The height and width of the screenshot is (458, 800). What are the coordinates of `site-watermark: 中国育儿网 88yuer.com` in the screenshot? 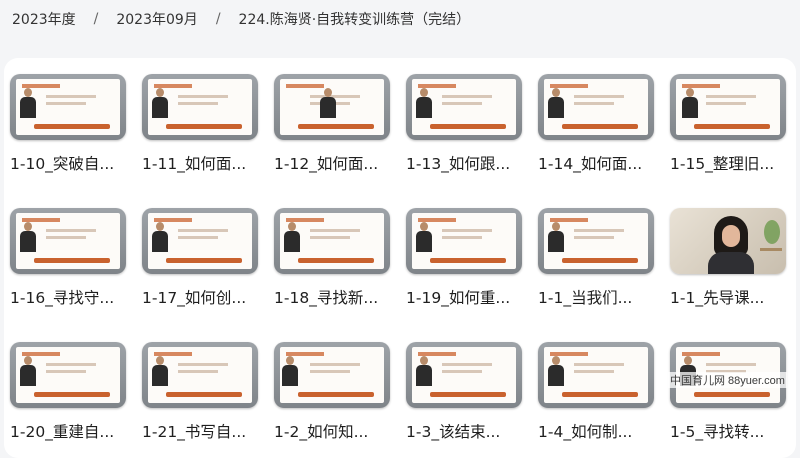 It's located at (727, 380).